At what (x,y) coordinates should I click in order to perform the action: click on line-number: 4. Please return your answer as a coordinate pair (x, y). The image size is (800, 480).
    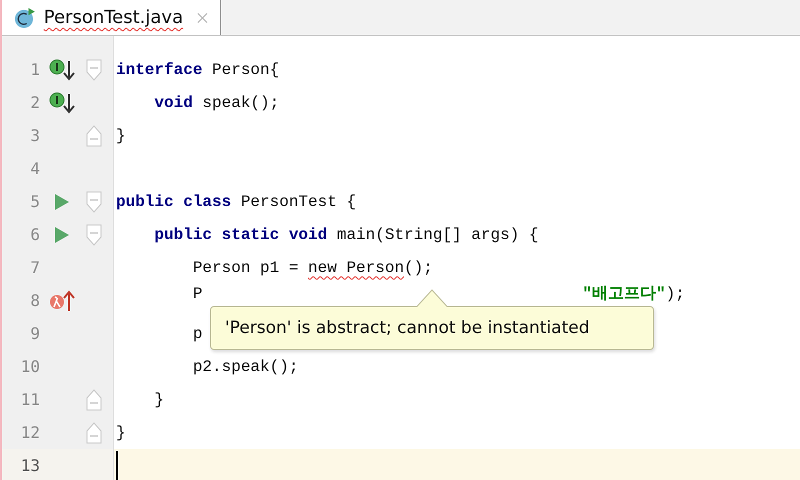
    Looking at the image, I should click on (34, 168).